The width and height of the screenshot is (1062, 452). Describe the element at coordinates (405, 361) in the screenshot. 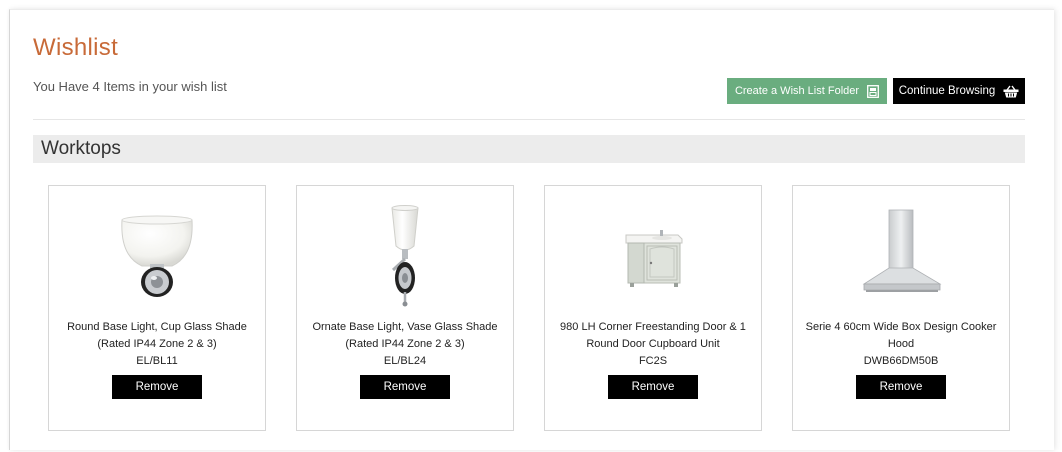

I see `product-code: EL/BL24` at that location.